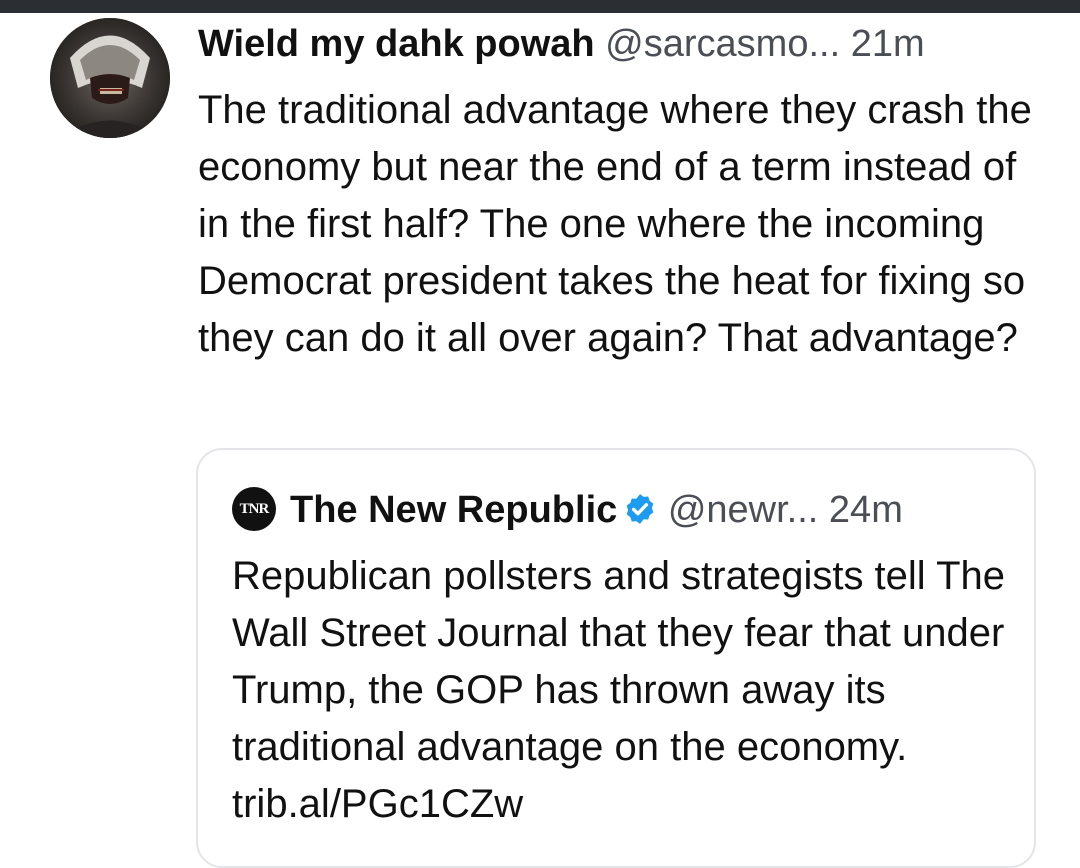 The width and height of the screenshot is (1080, 868). Describe the element at coordinates (622, 510) in the screenshot. I see `quoted-post-header: TNR The New Republic @newr... 24m` at that location.